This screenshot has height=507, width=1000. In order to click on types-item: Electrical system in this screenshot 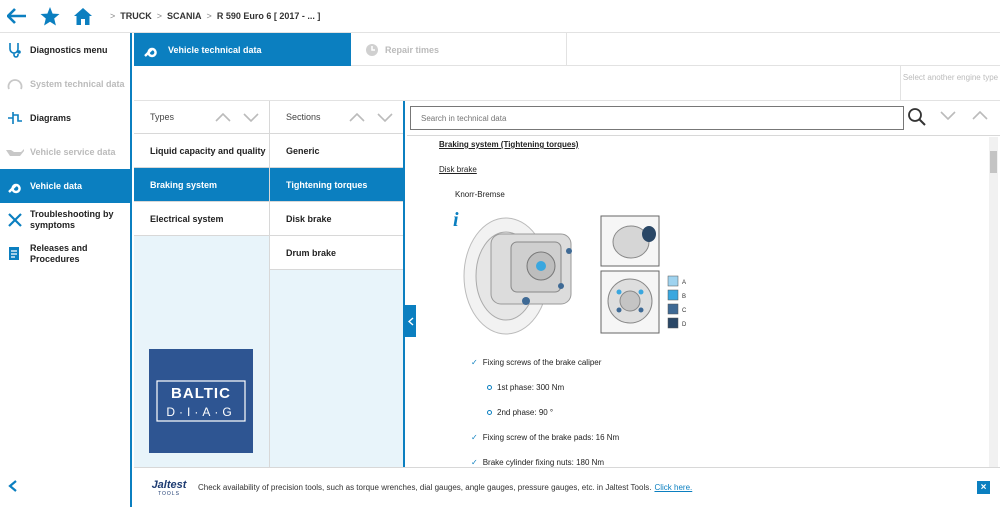, I will do `click(201, 219)`.